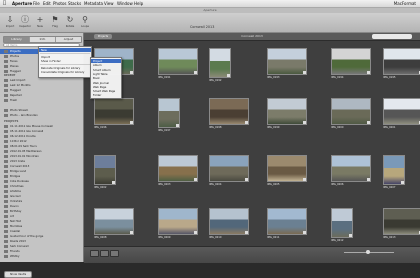 This screenshot has width=420, height=278. What do you see at coordinates (215, 237) in the screenshot?
I see `photo-caption: IMG_0210` at bounding box center [215, 237].